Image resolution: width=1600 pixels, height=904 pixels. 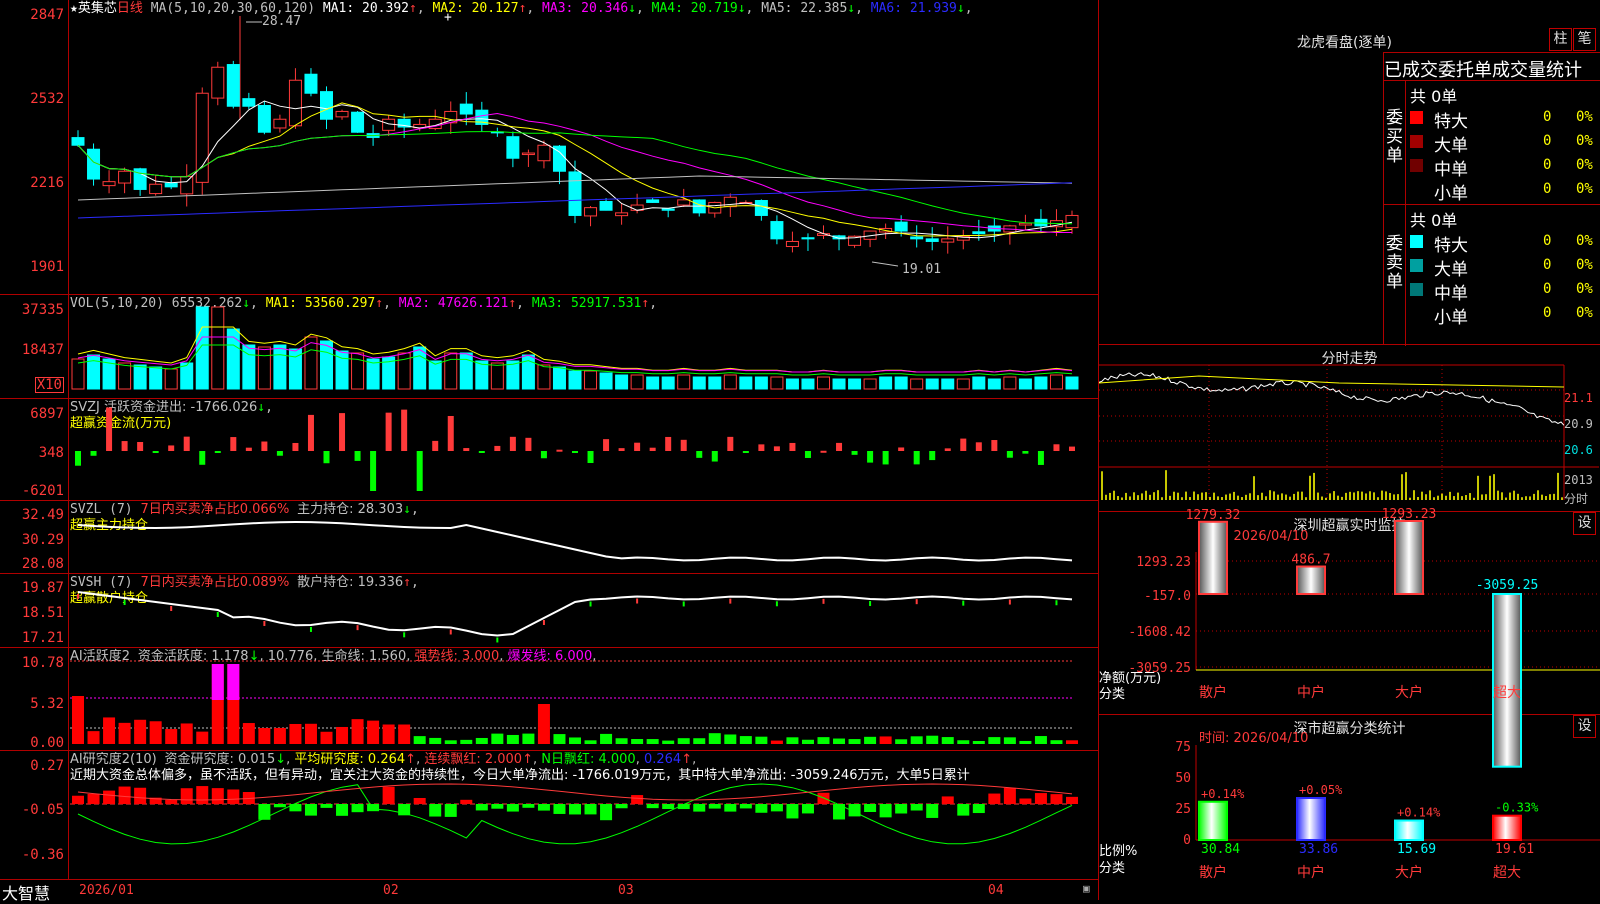 I want to click on lock-icon: ▣, so click(x=1086, y=888).